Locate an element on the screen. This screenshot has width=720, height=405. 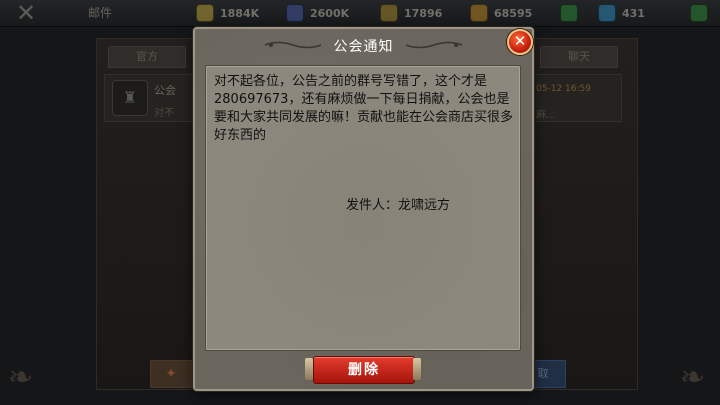
delete-button: 删除 is located at coordinates (364, 370).